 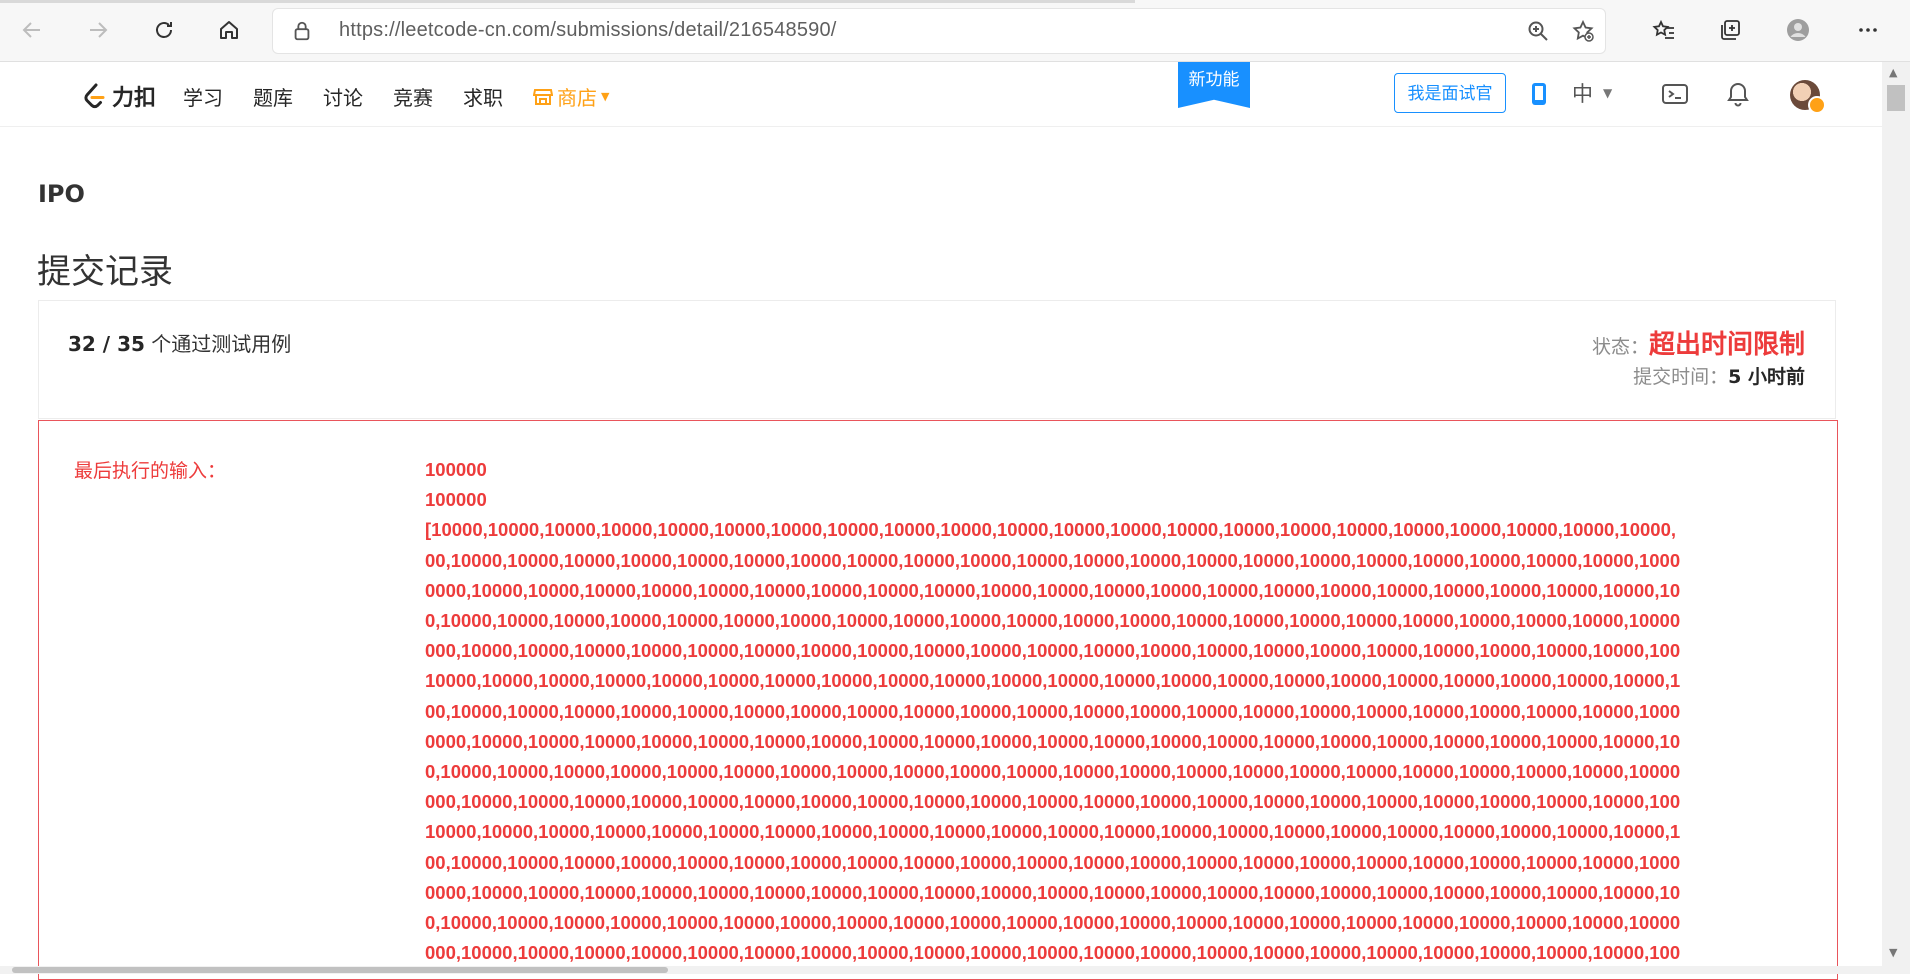 What do you see at coordinates (413, 96) in the screenshot?
I see `nav-contest: 竞赛` at bounding box center [413, 96].